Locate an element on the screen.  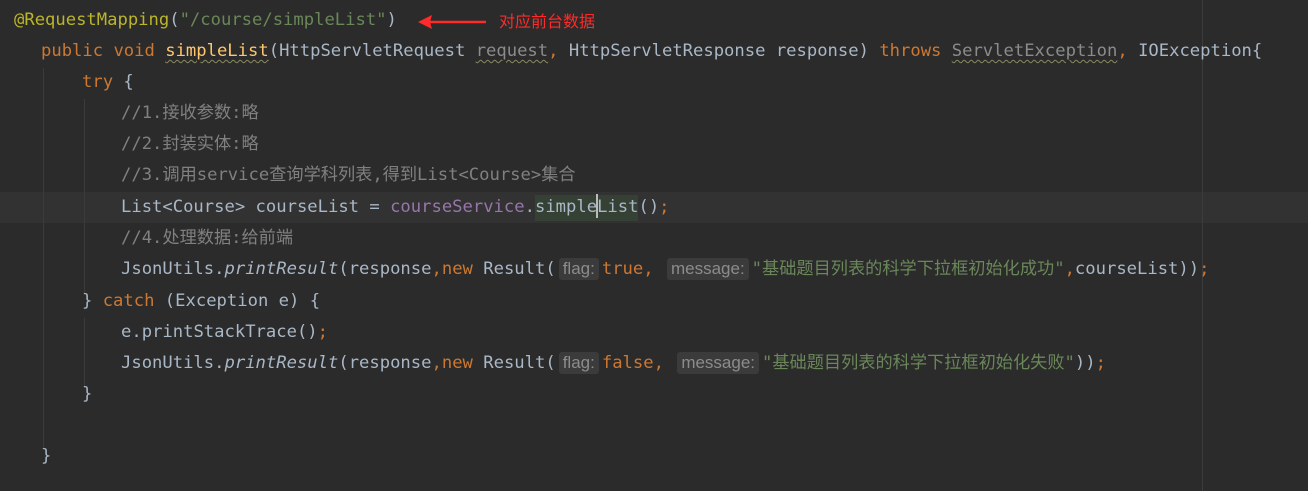
callout-label: 对应前台数据 is located at coordinates (547, 21).